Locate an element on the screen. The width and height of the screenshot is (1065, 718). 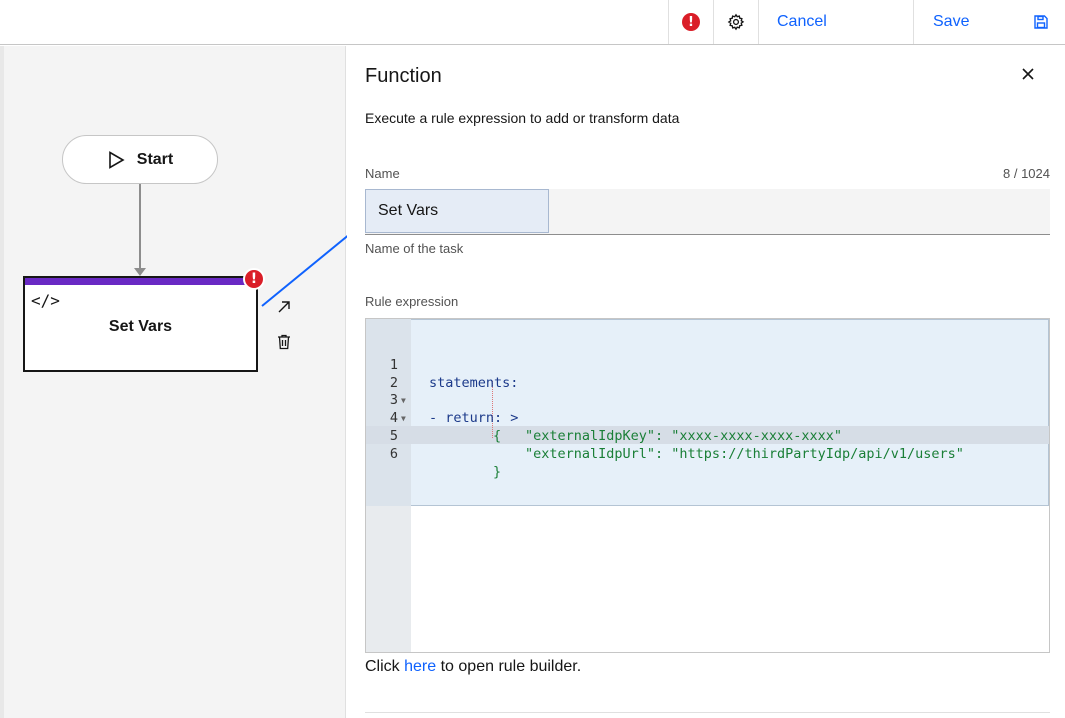
close-panel-button is located at coordinates (1028, 74).